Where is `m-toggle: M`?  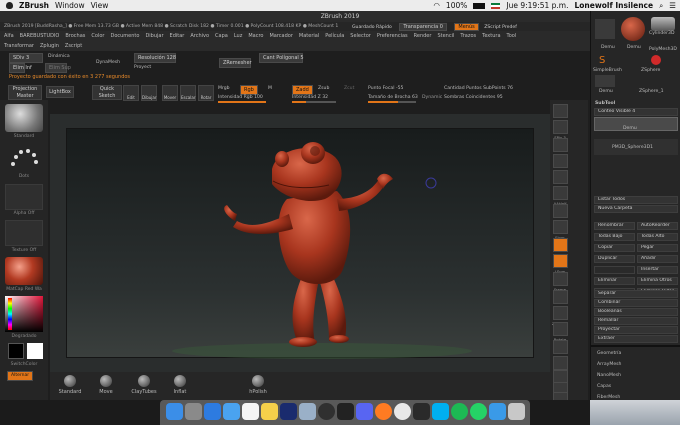 m-toggle: M is located at coordinates (270, 88).